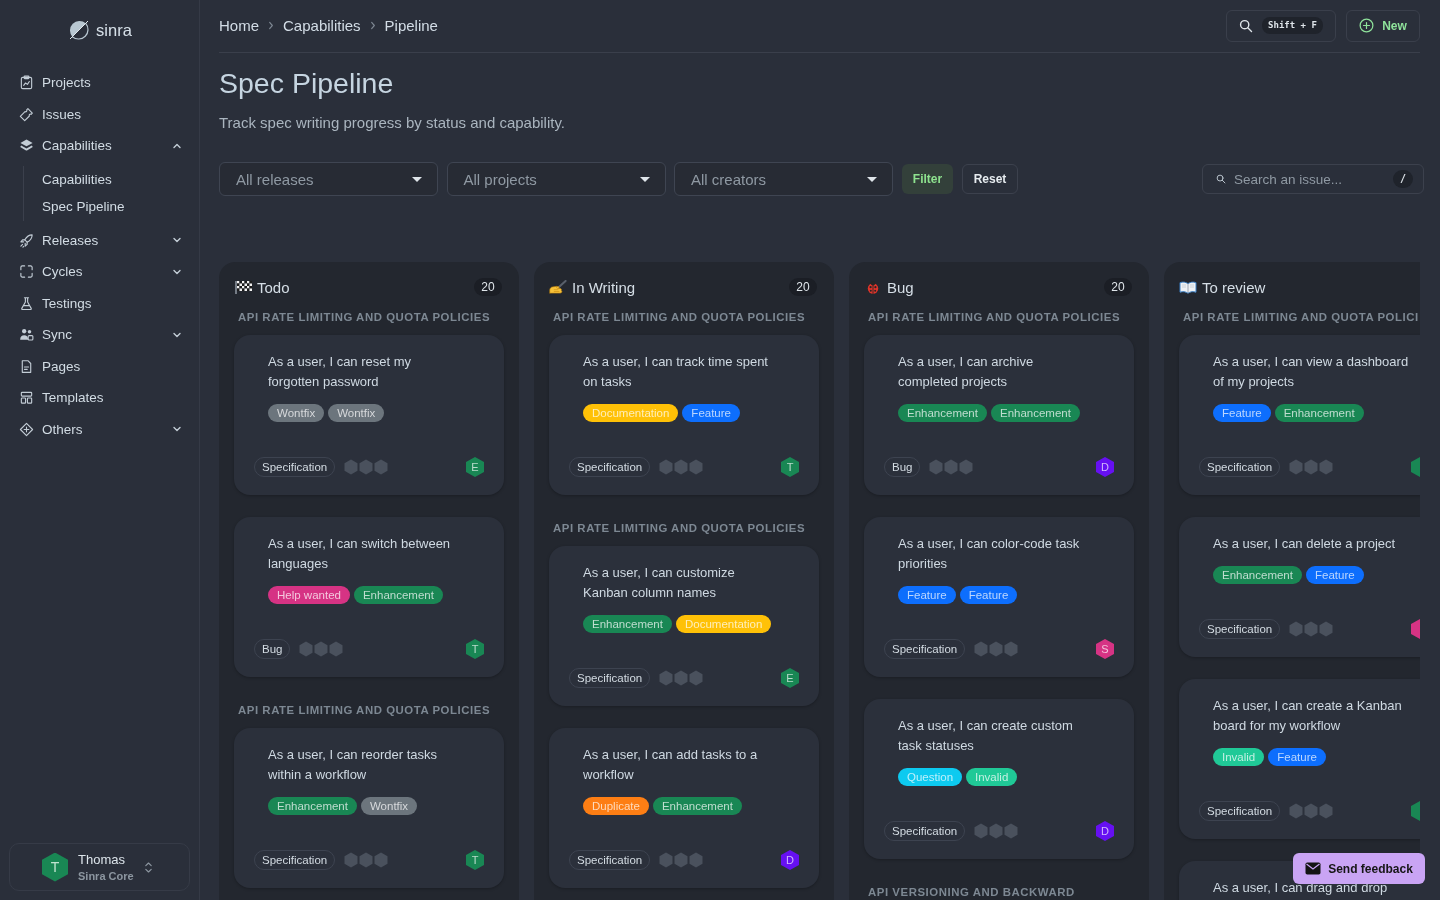 Image resolution: width=1440 pixels, height=900 pixels. I want to click on story-card: As a user, I can switch between languages Help wanted Enhancement Bug T, so click(369, 597).